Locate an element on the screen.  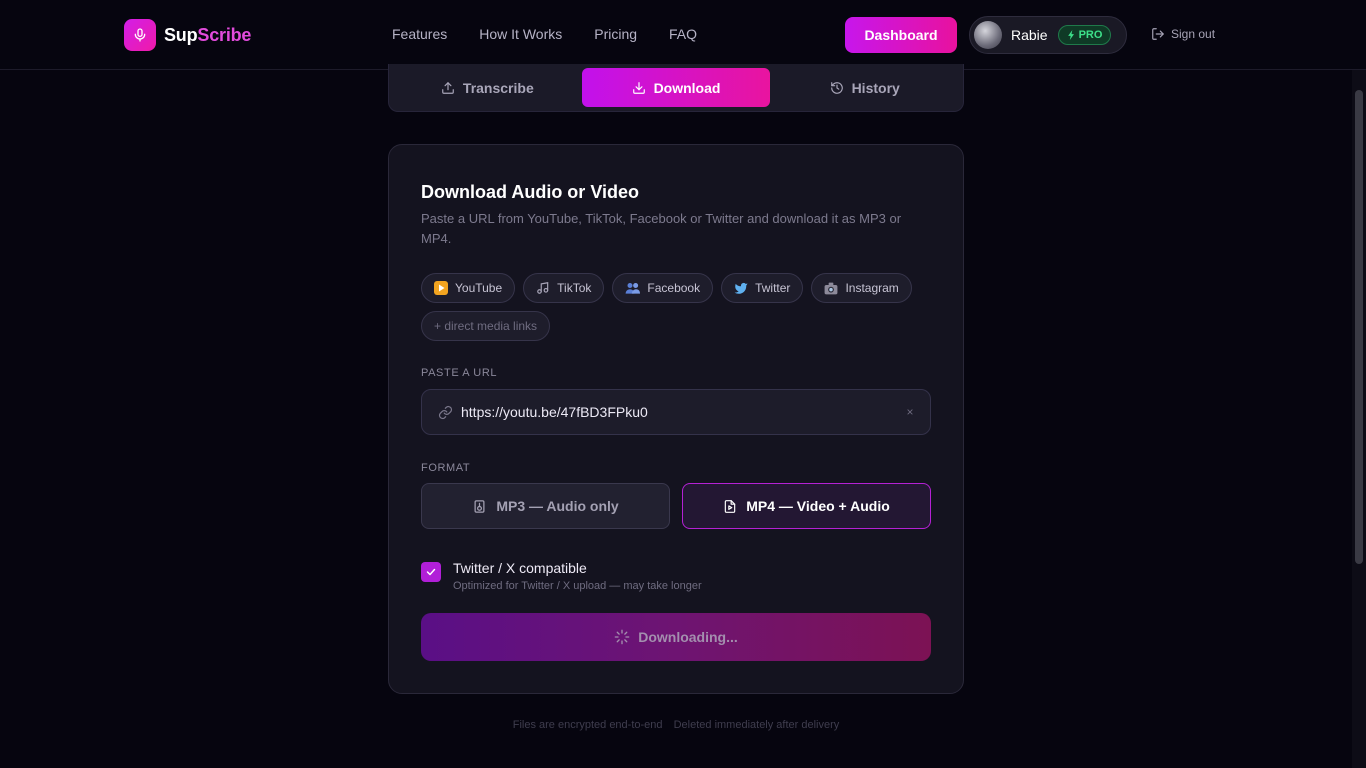
people-icon is located at coordinates (633, 288).